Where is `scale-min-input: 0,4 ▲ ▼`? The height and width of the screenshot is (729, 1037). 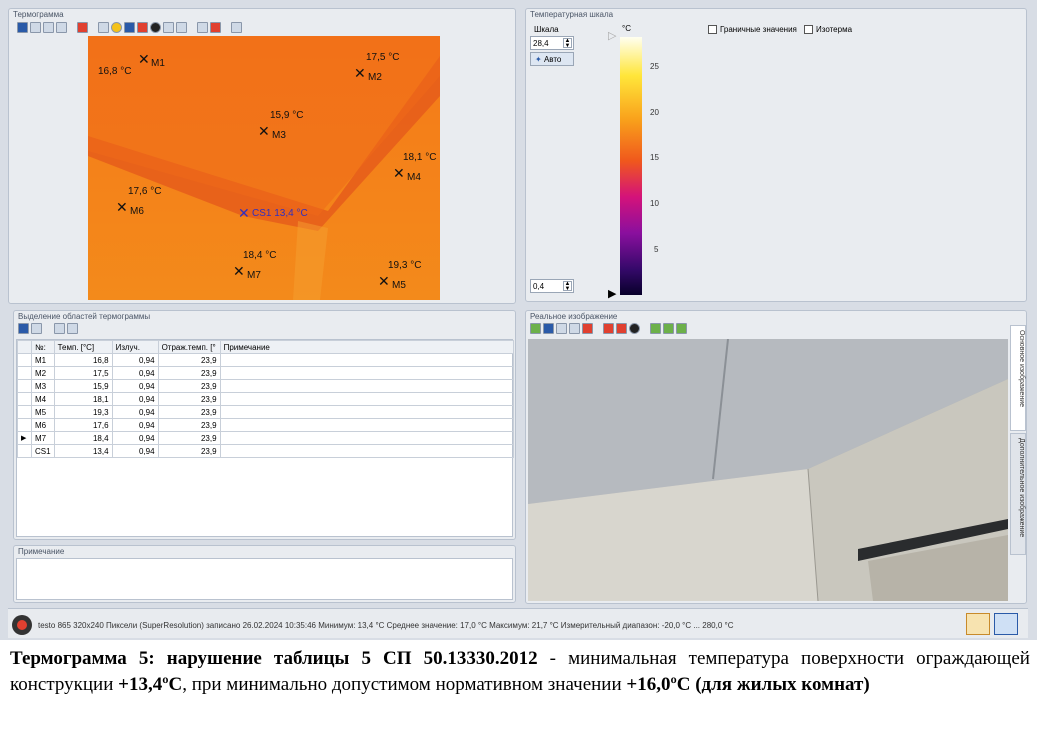 scale-min-input: 0,4 ▲ ▼ is located at coordinates (552, 286).